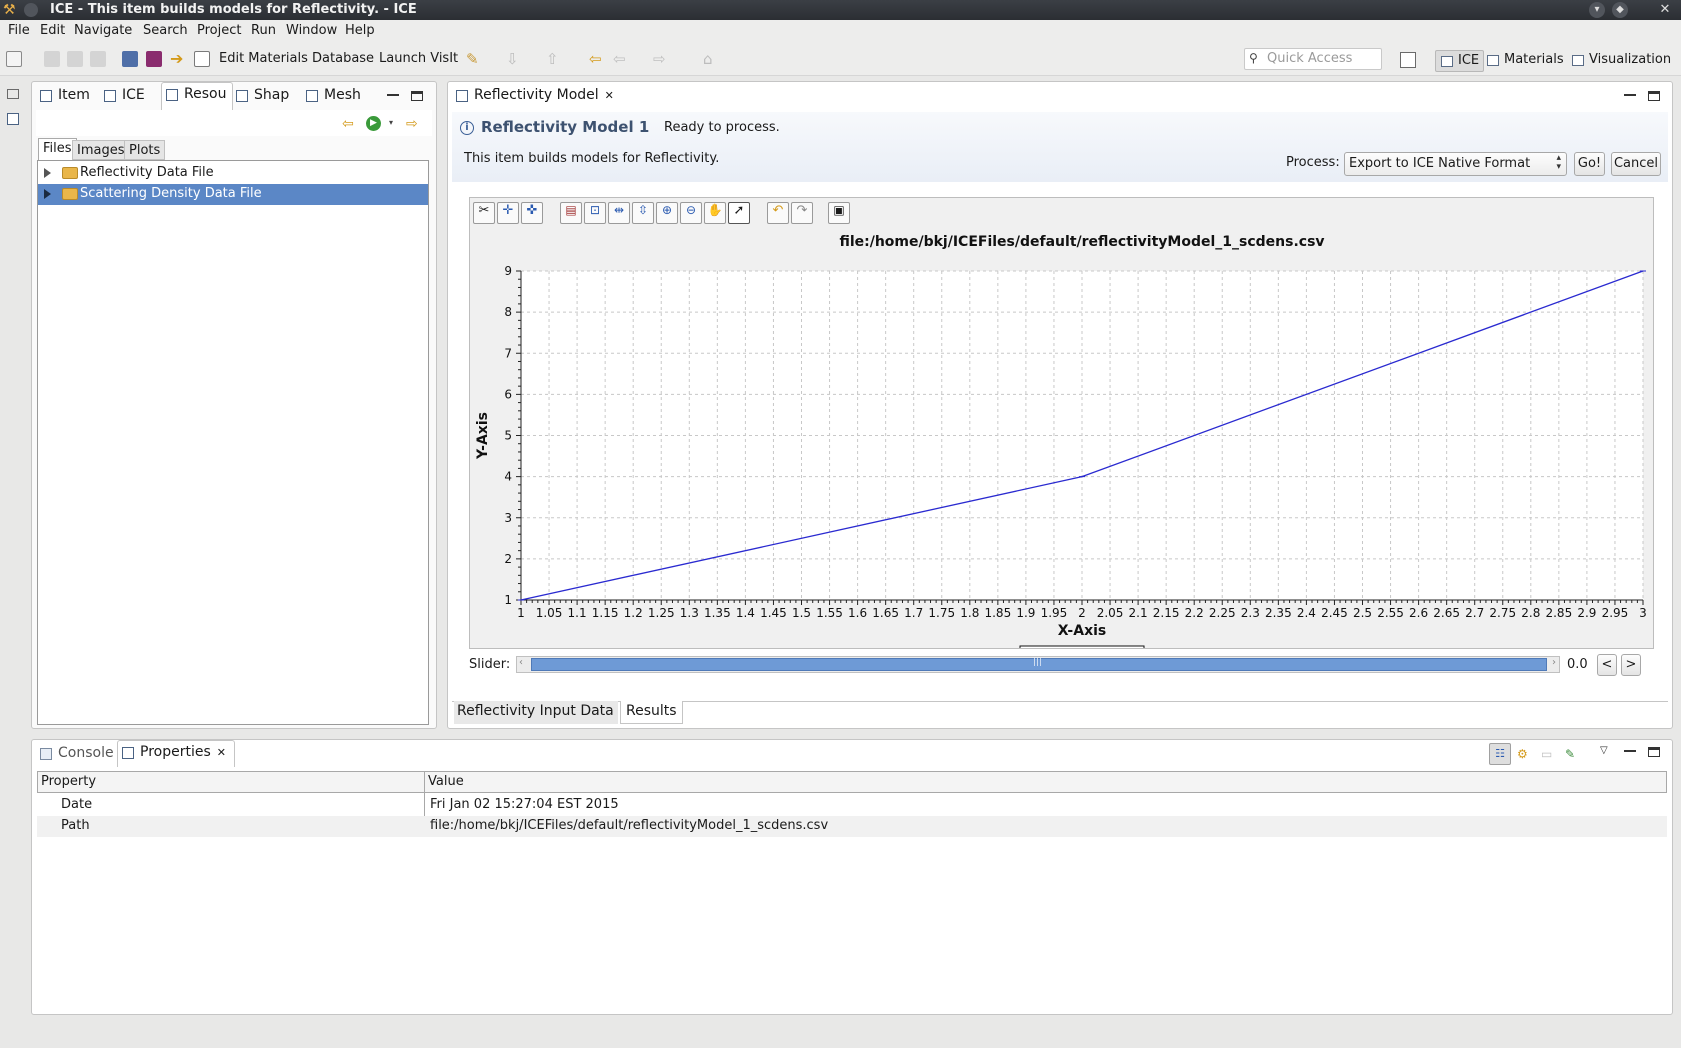 This screenshot has width=1681, height=1048. Describe the element at coordinates (1554, 662) in the screenshot. I see `slider-right-arrow-icon: ›` at that location.